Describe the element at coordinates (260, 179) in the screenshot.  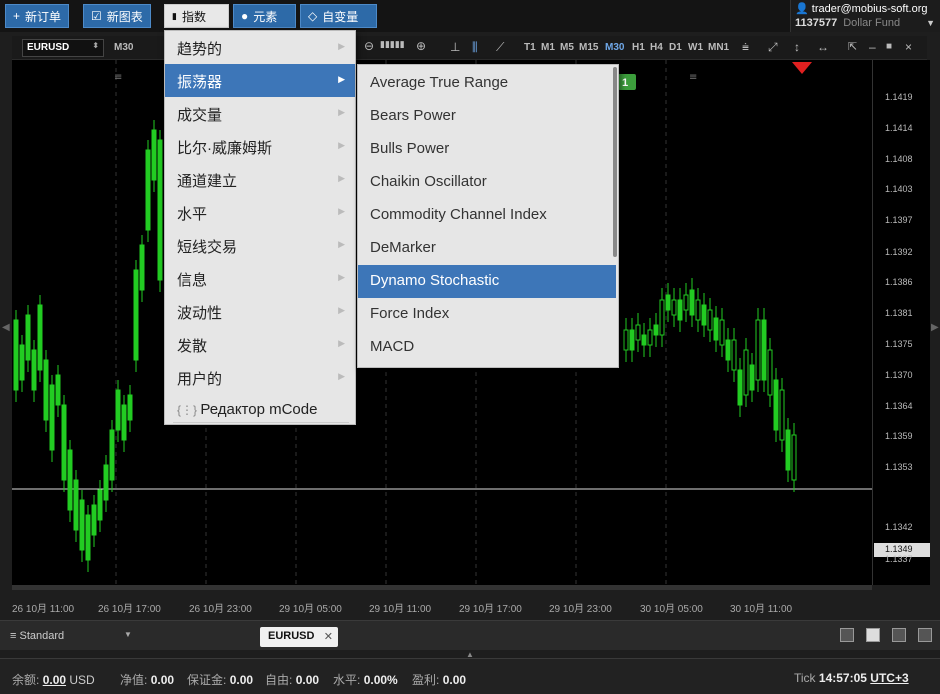
I see `menu-item: 通道建立 ▶` at that location.